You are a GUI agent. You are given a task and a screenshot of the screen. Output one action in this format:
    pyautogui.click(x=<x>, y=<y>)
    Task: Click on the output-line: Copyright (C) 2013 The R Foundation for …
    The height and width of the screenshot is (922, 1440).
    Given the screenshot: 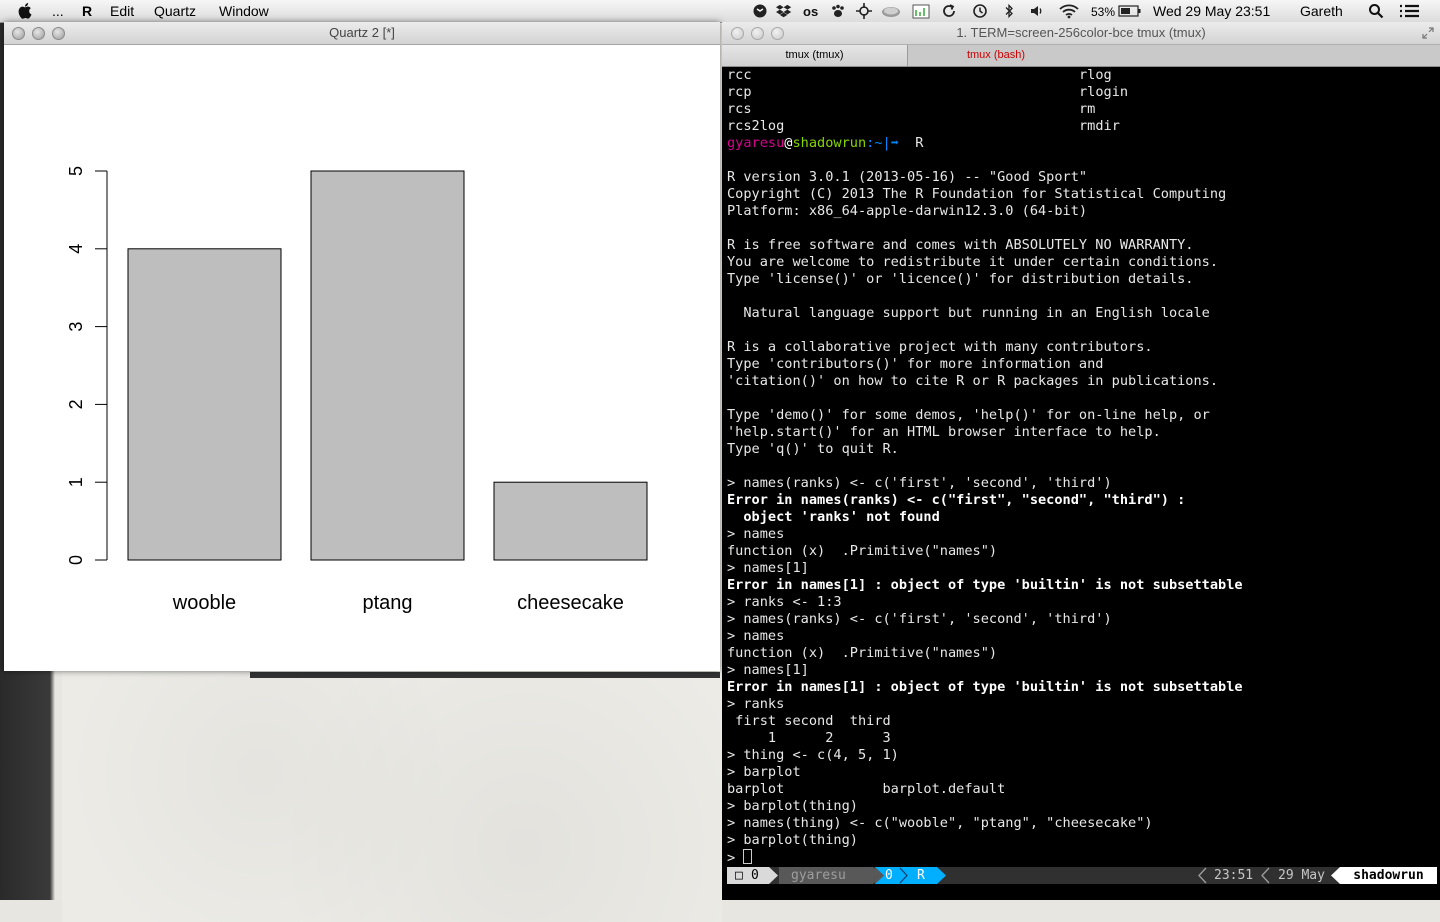 What is the action you would take?
    pyautogui.click(x=1082, y=194)
    